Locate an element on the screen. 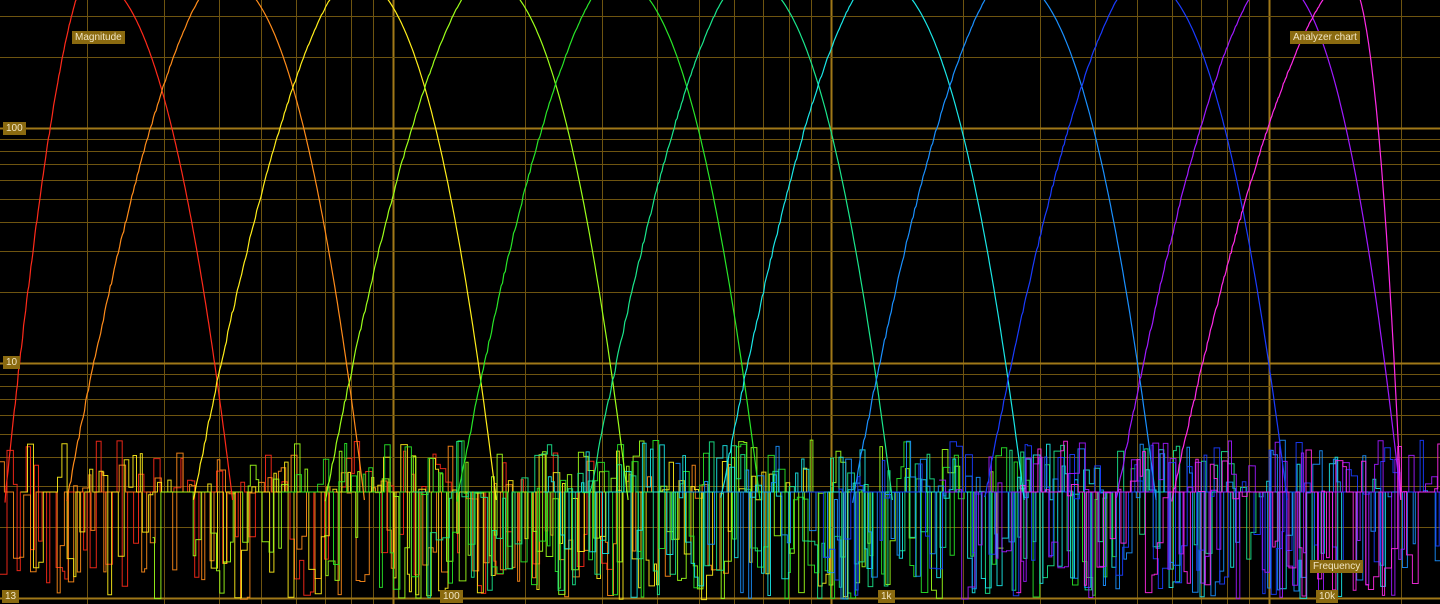 The height and width of the screenshot is (604, 1440). y-tick-label-100: 100 is located at coordinates (14, 128).